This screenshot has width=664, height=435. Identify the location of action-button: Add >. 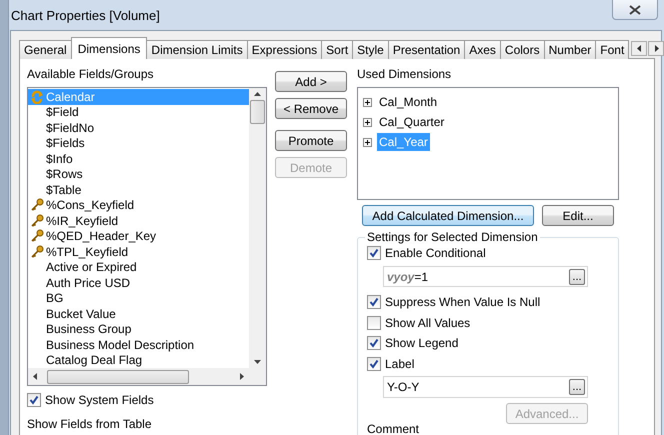
(311, 81).